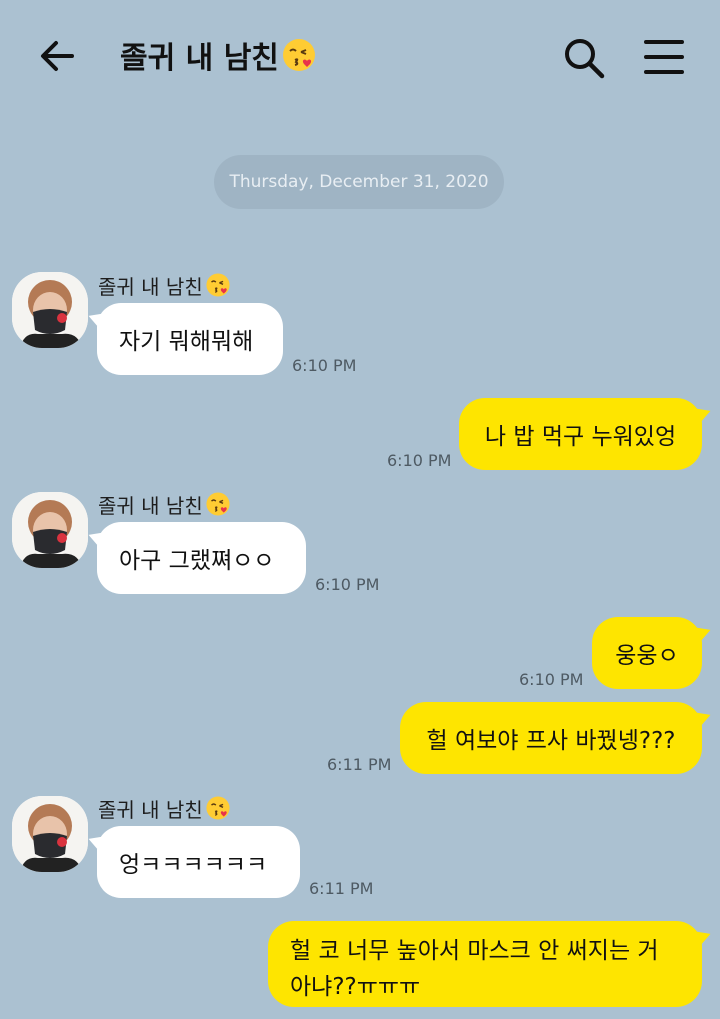 This screenshot has width=720, height=1019. I want to click on message-bubble-incoming: 자기 뭐해뭐해, so click(190, 339).